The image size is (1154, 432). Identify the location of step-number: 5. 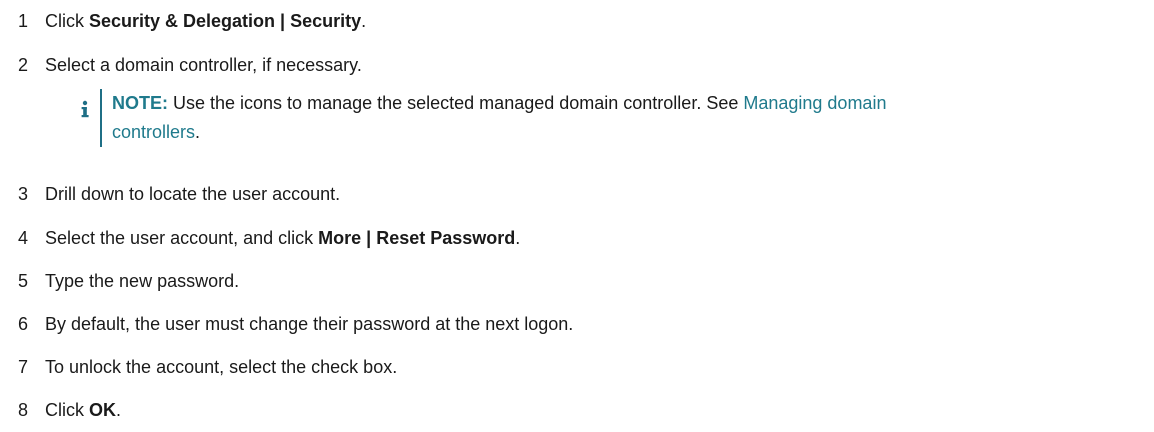
(23, 281).